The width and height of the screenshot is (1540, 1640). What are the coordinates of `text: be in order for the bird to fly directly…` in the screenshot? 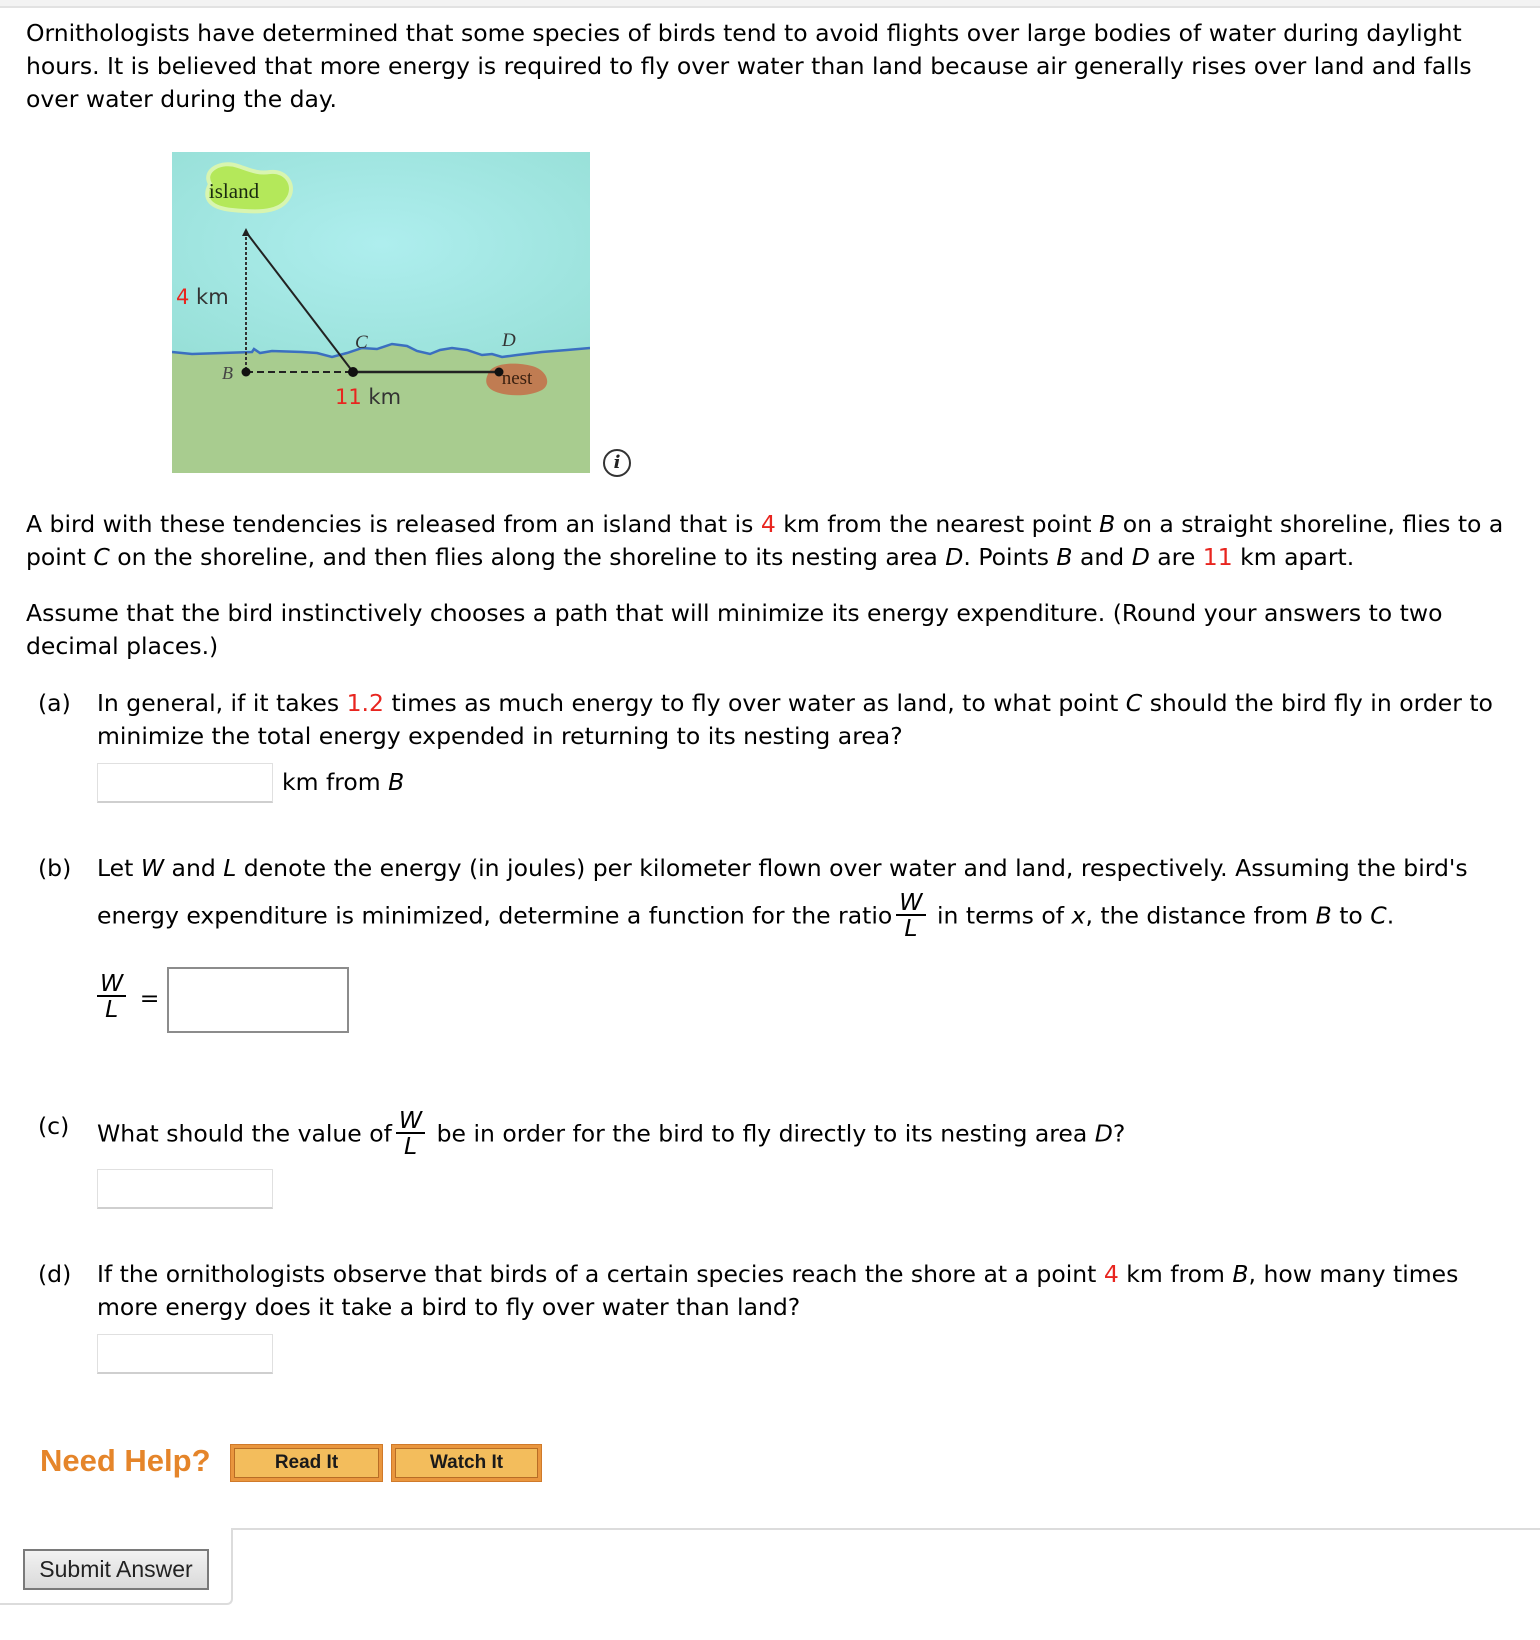 It's located at (762, 1133).